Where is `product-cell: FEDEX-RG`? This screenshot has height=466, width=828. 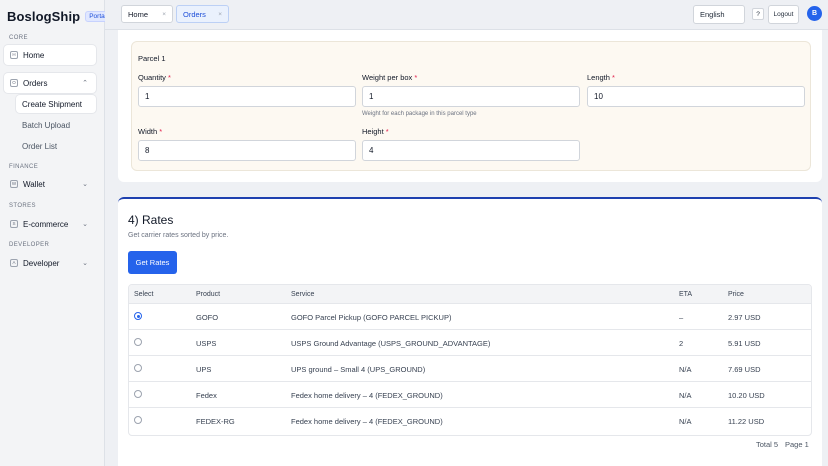
product-cell: FEDEX-RG is located at coordinates (215, 421).